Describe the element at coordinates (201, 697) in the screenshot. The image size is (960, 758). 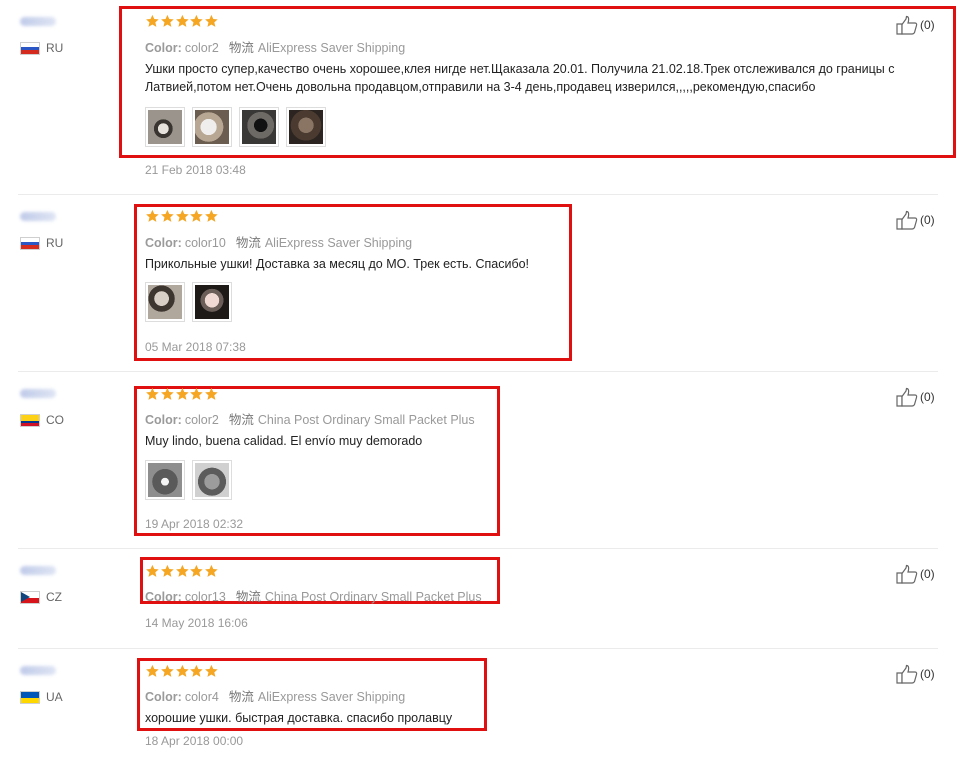
I see `color-value: color4` at that location.